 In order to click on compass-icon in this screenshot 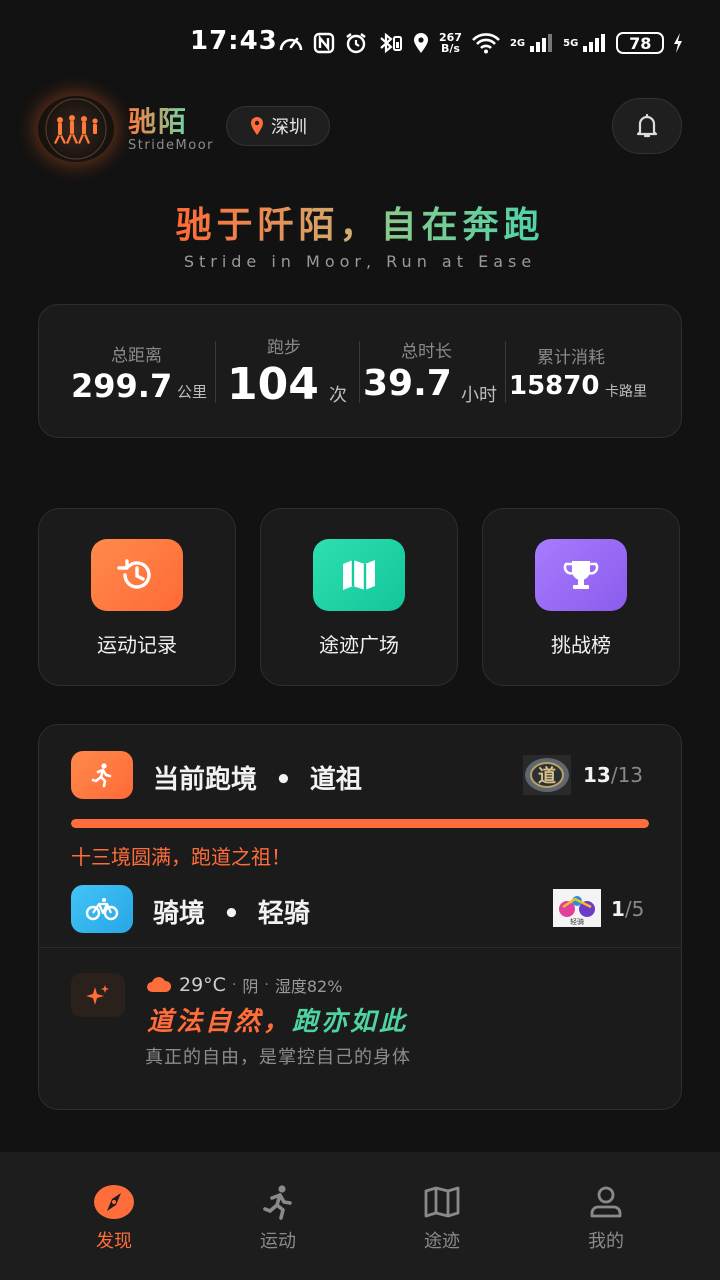, I will do `click(114, 1202)`.